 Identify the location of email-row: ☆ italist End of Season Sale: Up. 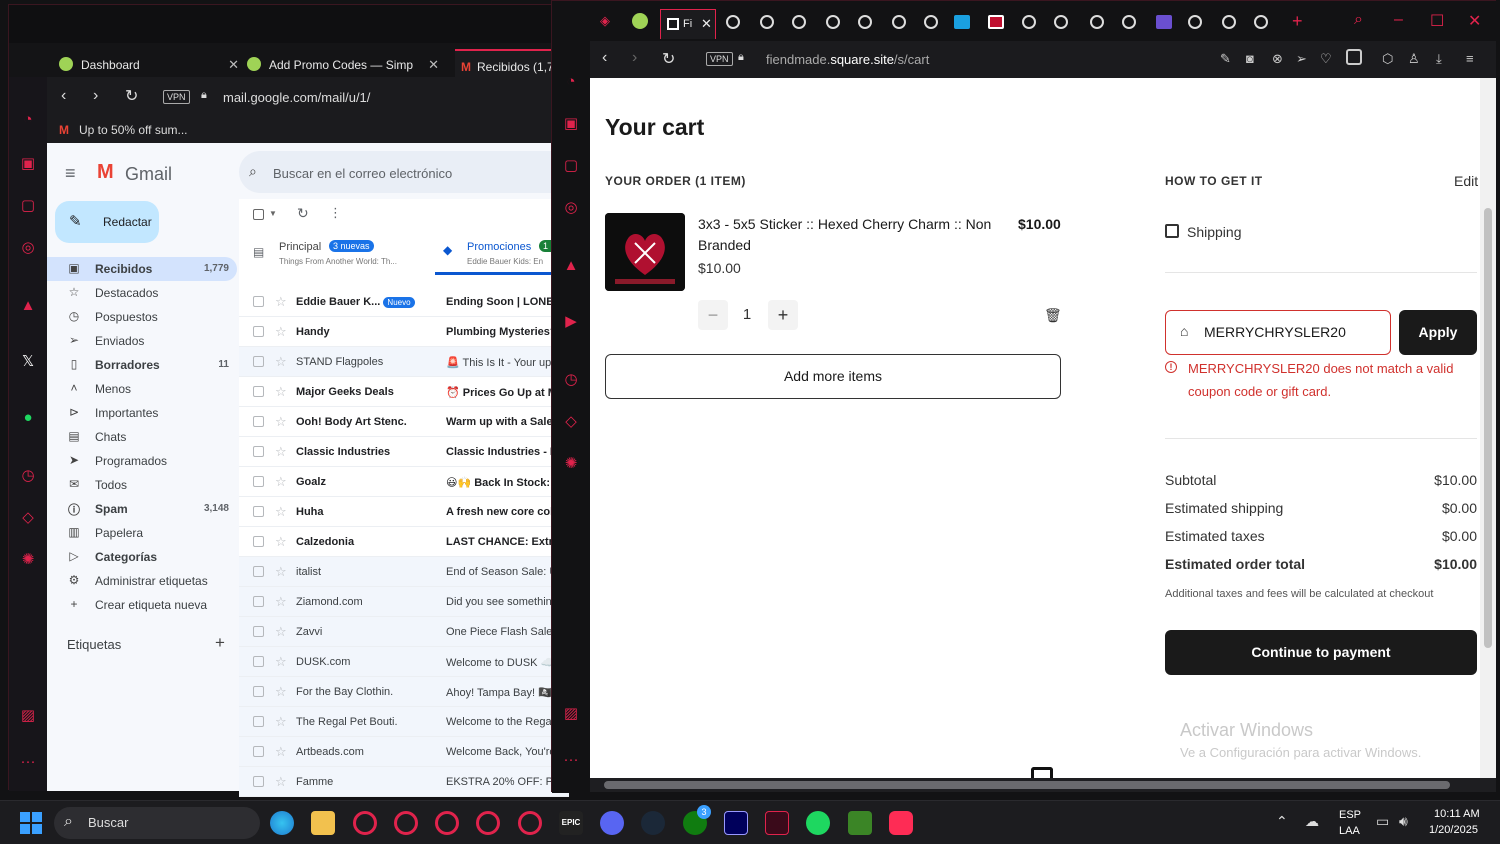
(404, 572).